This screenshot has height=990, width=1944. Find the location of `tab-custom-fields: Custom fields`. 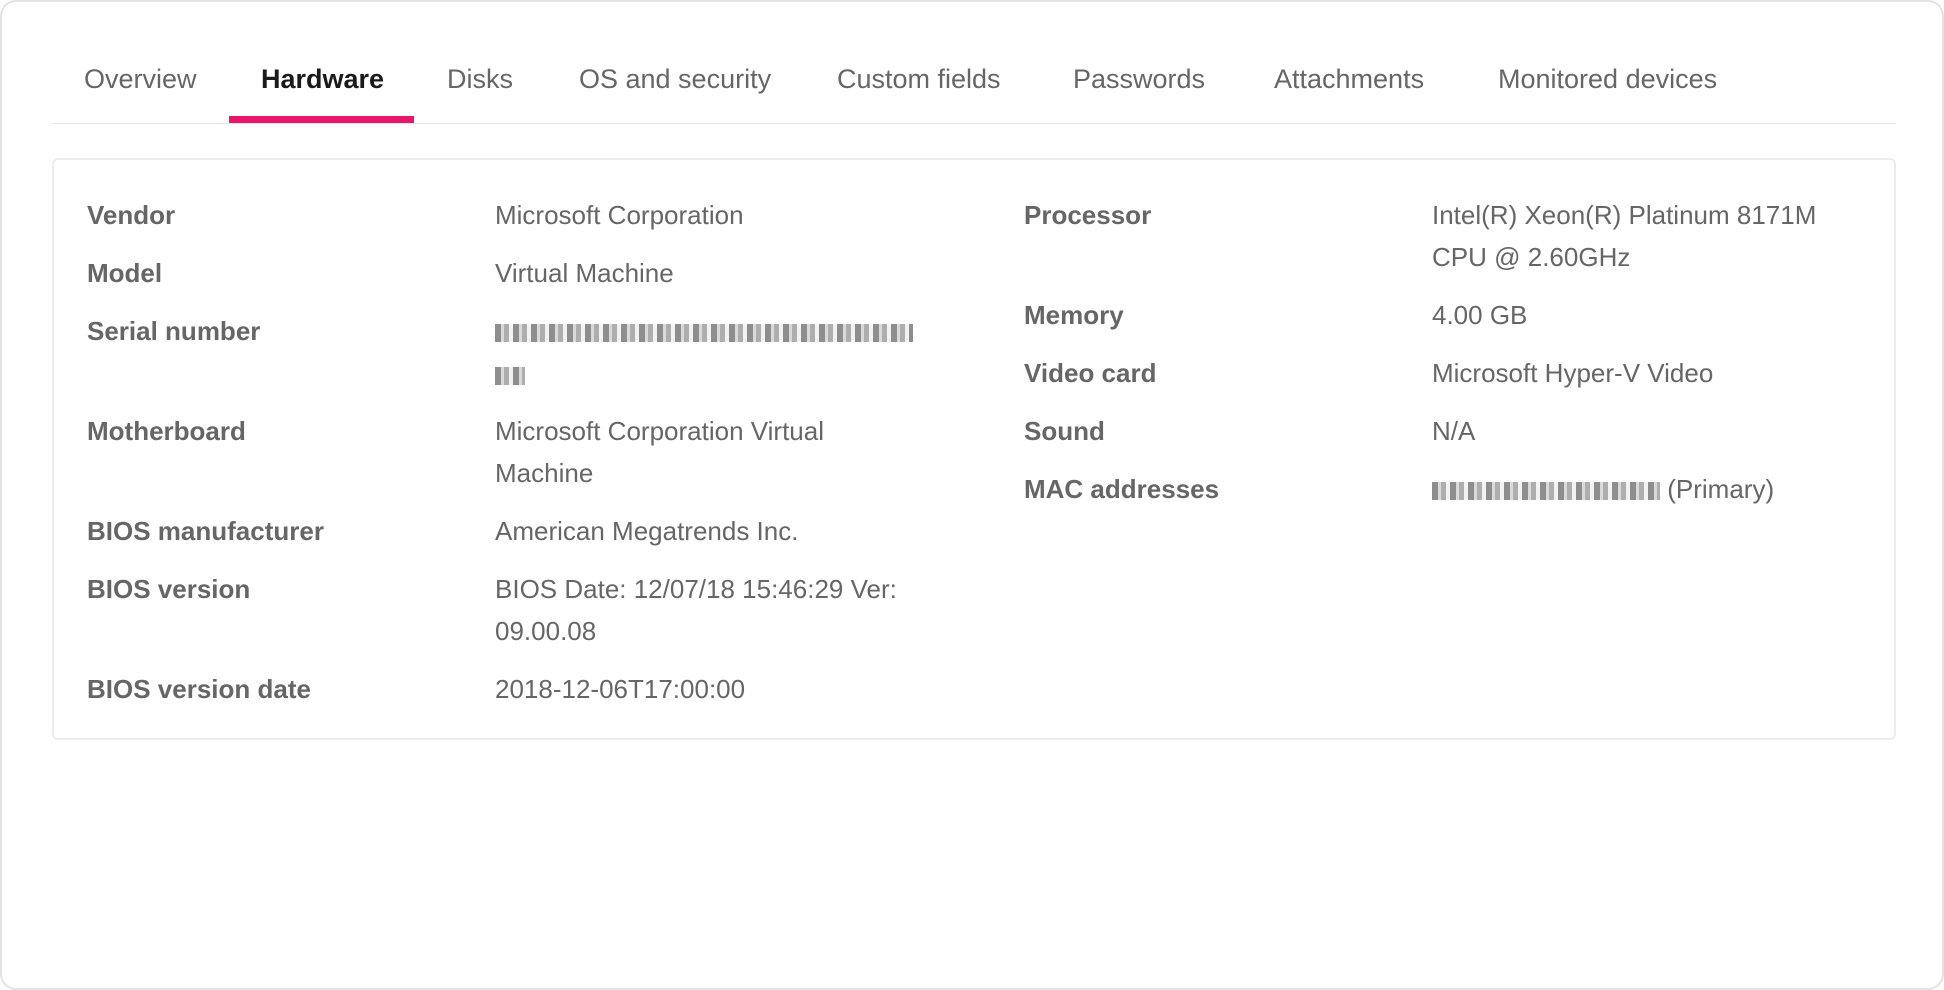

tab-custom-fields: Custom fields is located at coordinates (919, 88).